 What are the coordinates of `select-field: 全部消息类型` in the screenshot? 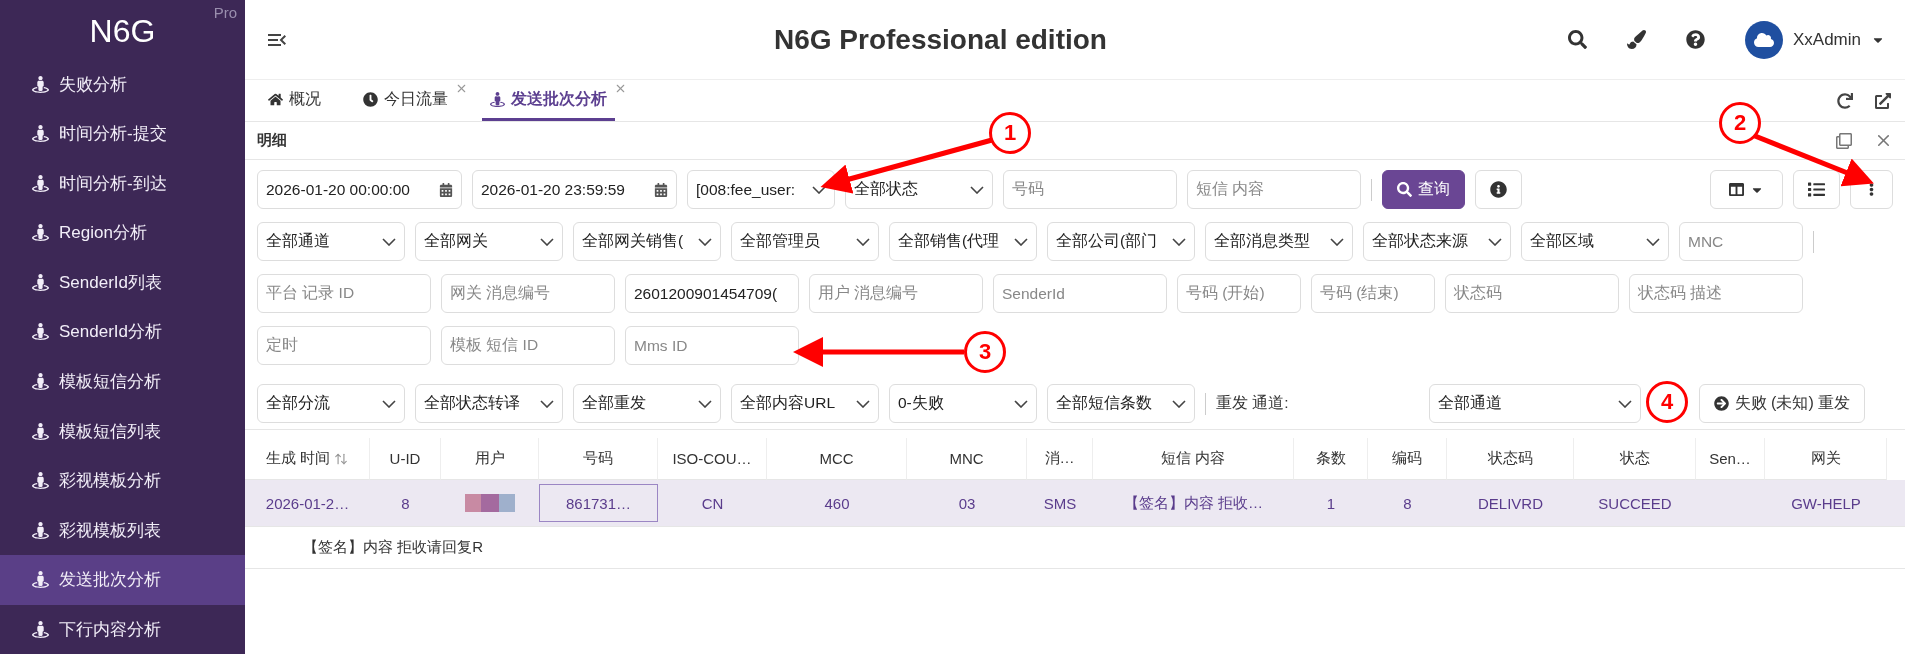 It's located at (1279, 241).